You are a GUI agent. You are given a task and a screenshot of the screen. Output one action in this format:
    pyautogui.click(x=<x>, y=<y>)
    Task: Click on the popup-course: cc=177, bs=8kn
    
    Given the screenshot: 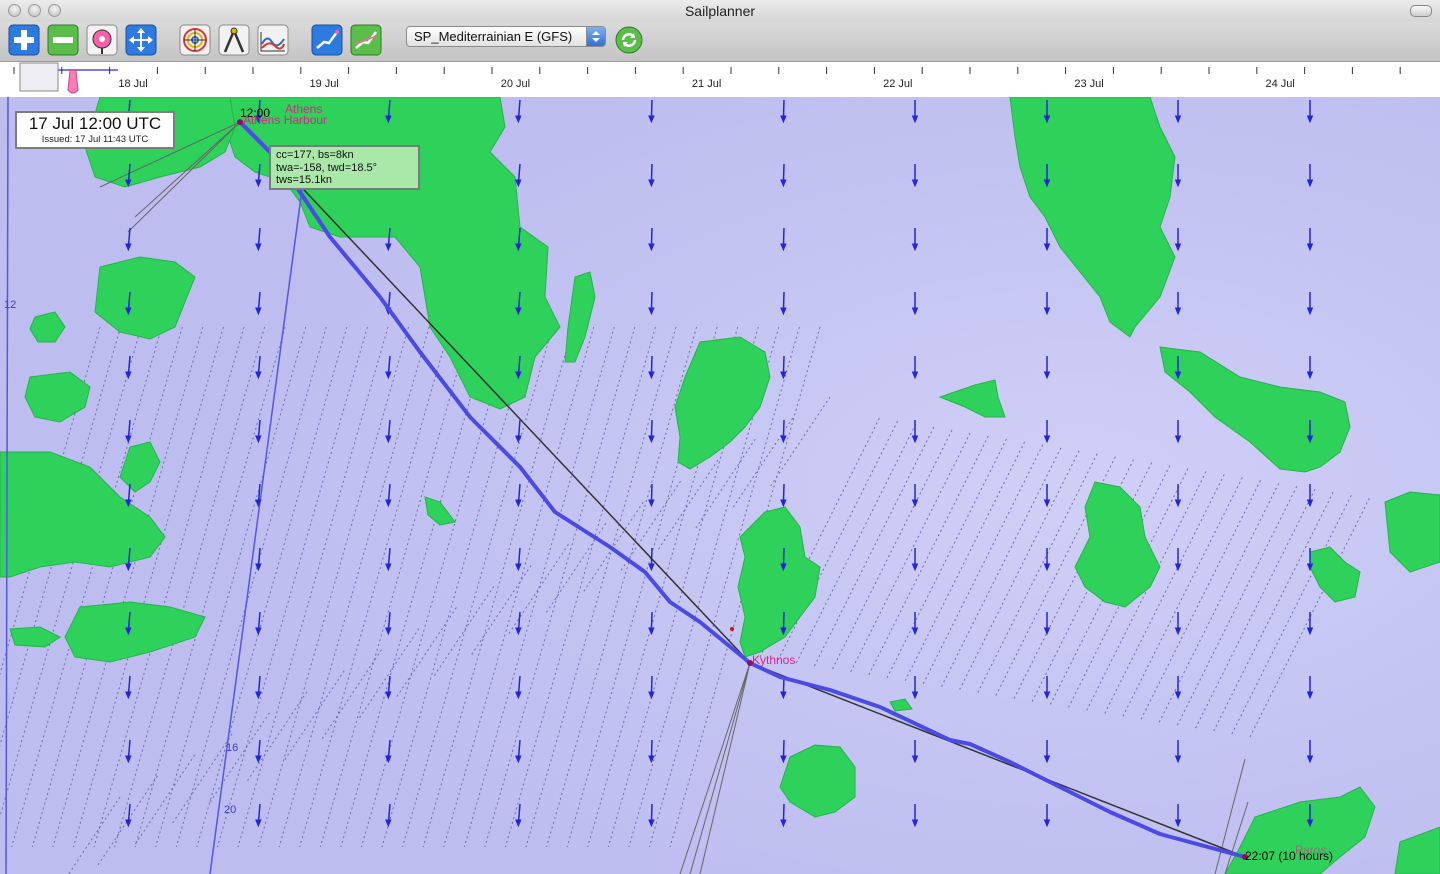 What is the action you would take?
    pyautogui.click(x=315, y=155)
    